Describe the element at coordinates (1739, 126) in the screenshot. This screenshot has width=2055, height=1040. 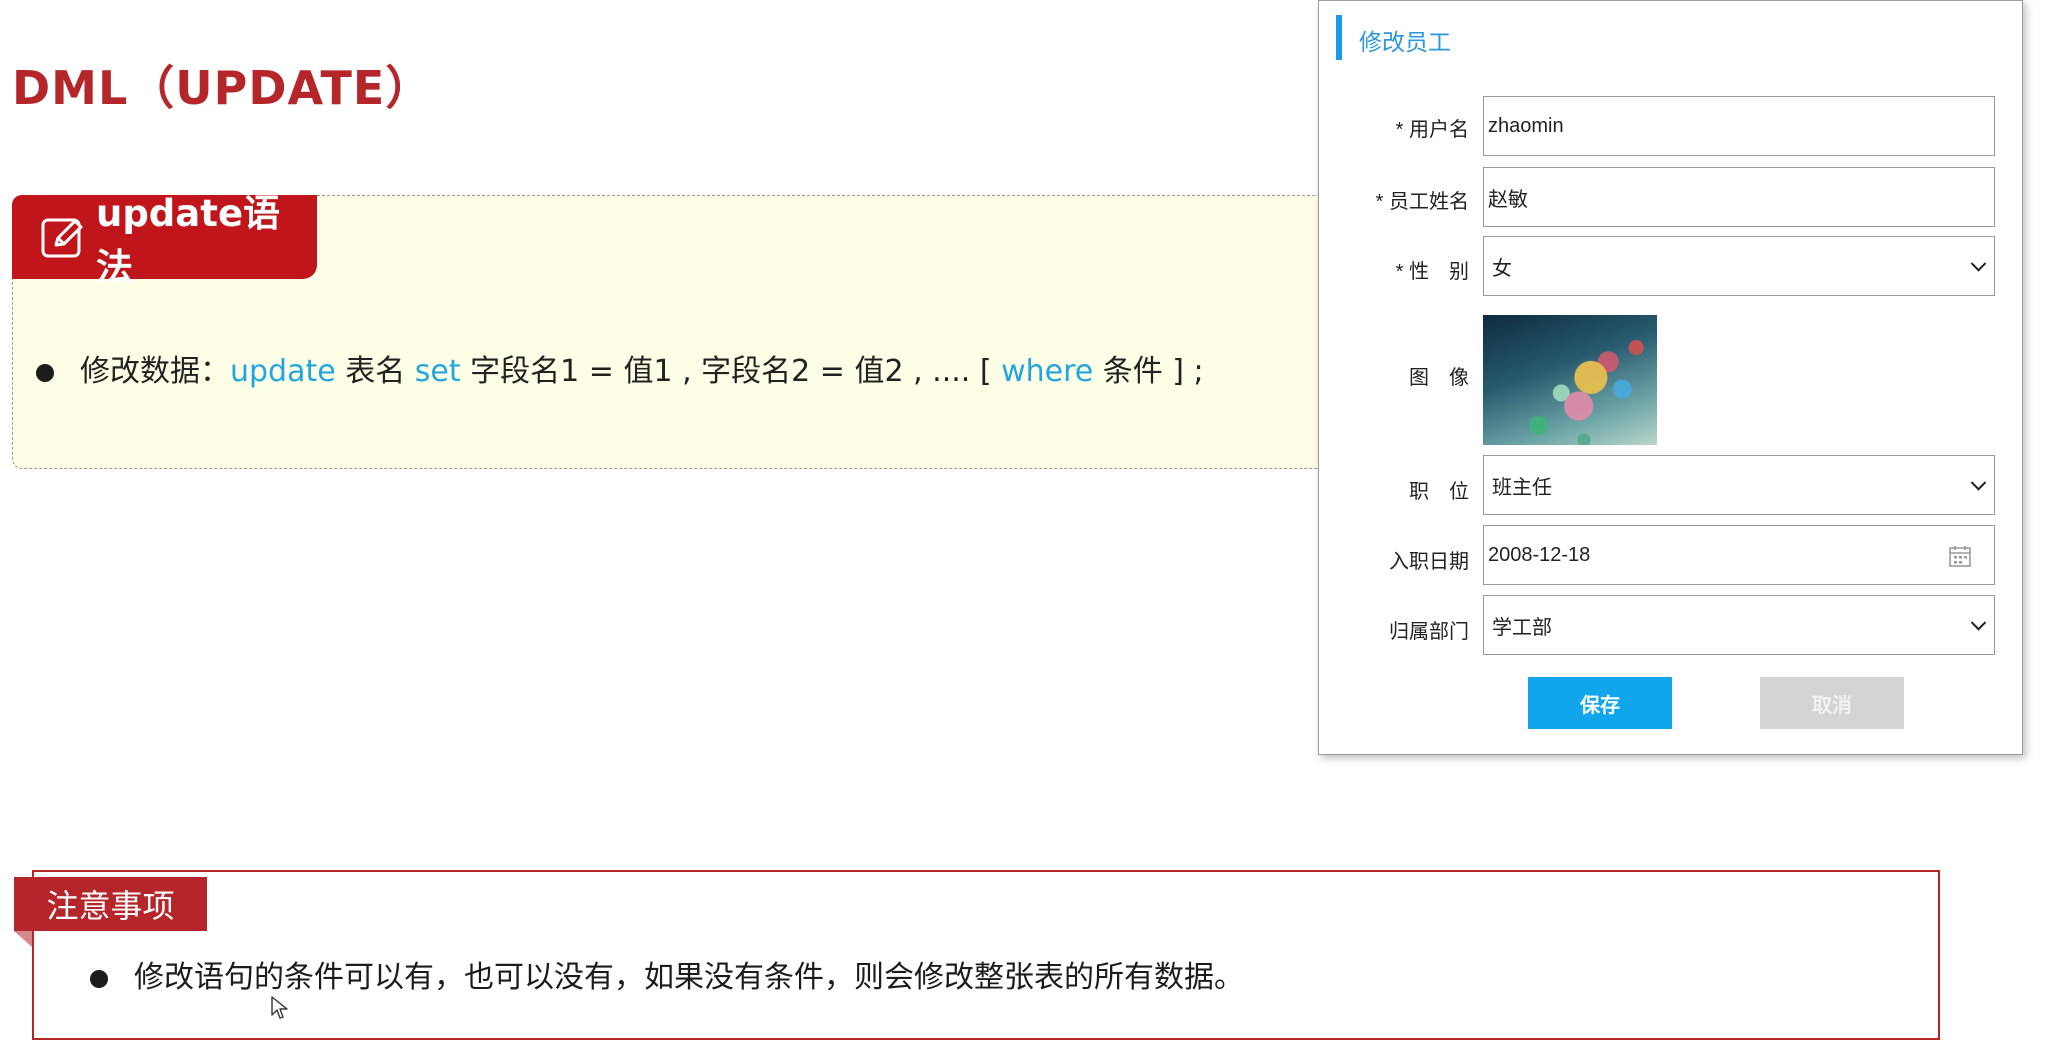
I see `username-input: zhaomin` at that location.